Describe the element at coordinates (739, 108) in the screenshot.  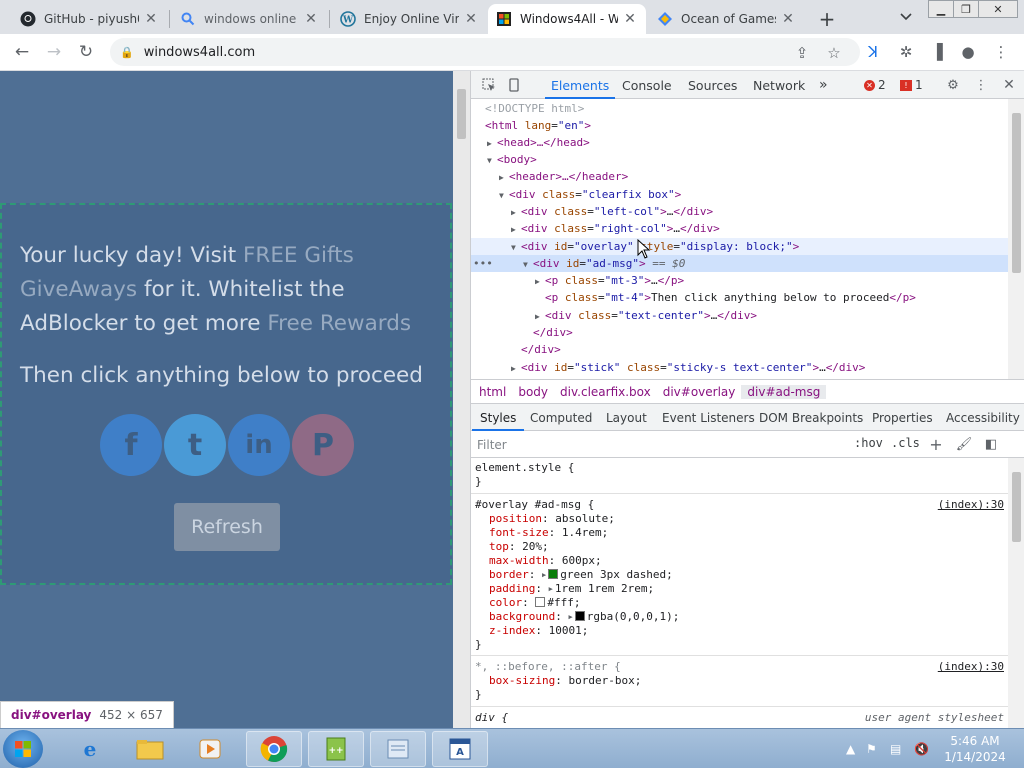
I see `dom-node-doctype: <!DOCTYPE html>` at that location.